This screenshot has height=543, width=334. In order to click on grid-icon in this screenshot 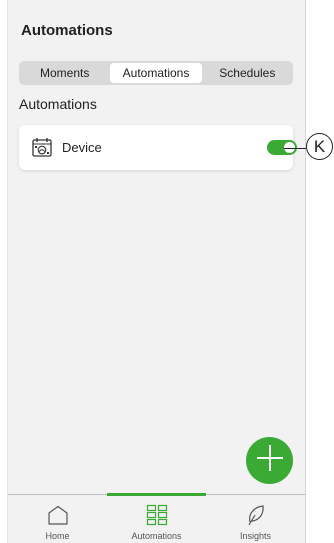, I will do `click(157, 515)`.